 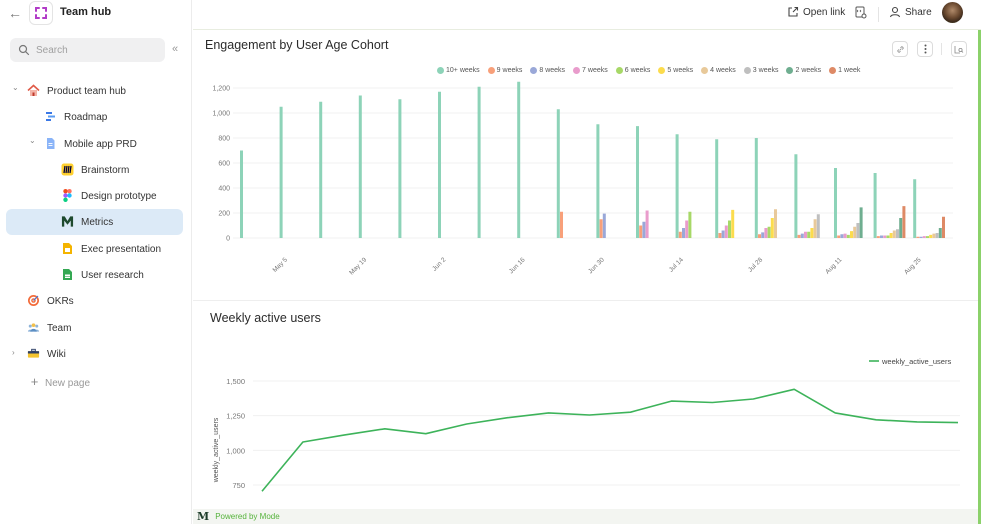 What do you see at coordinates (808, 70) in the screenshot?
I see `legend-label: 2 weeks` at bounding box center [808, 70].